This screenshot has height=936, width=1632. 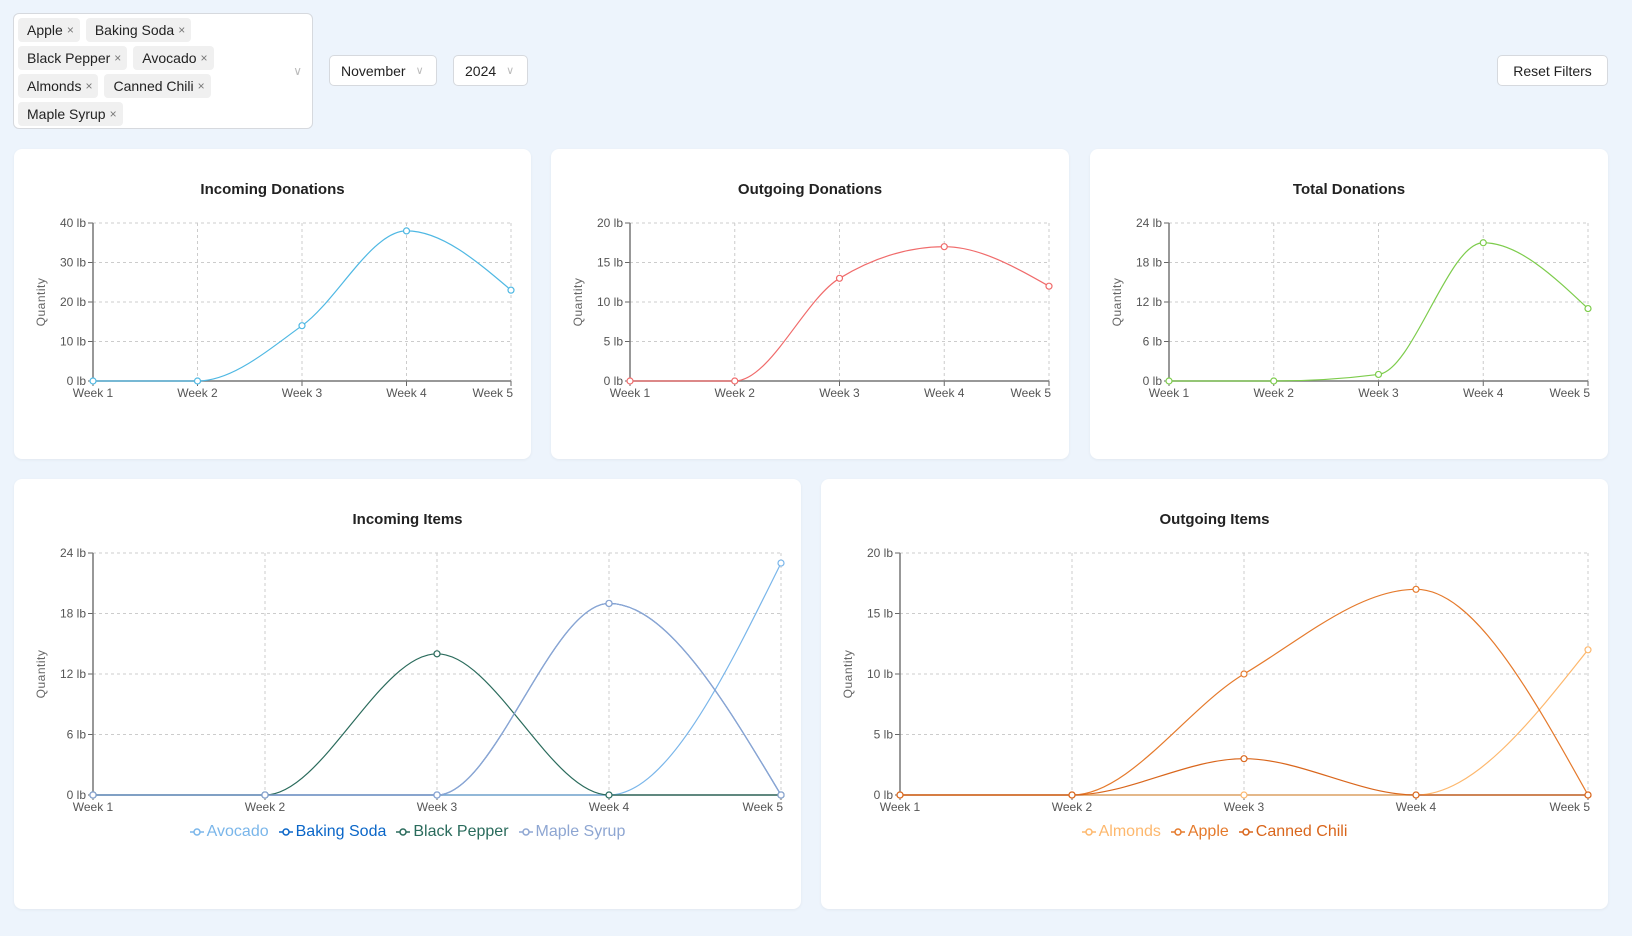 I want to click on tag-label: Avocado, so click(x=169, y=58).